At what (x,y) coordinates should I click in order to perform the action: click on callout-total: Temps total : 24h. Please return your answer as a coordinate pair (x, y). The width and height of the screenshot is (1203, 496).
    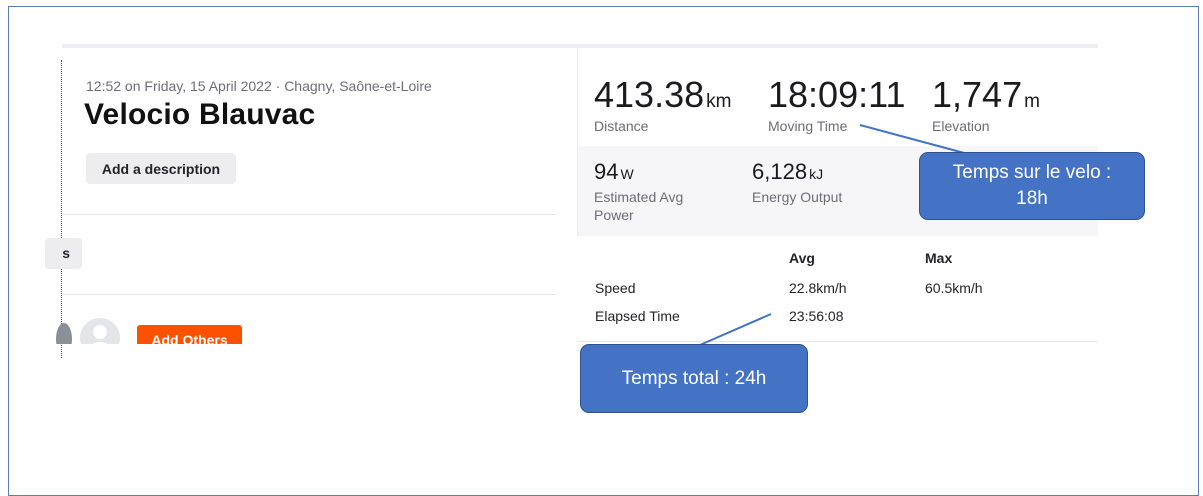
    Looking at the image, I should click on (694, 378).